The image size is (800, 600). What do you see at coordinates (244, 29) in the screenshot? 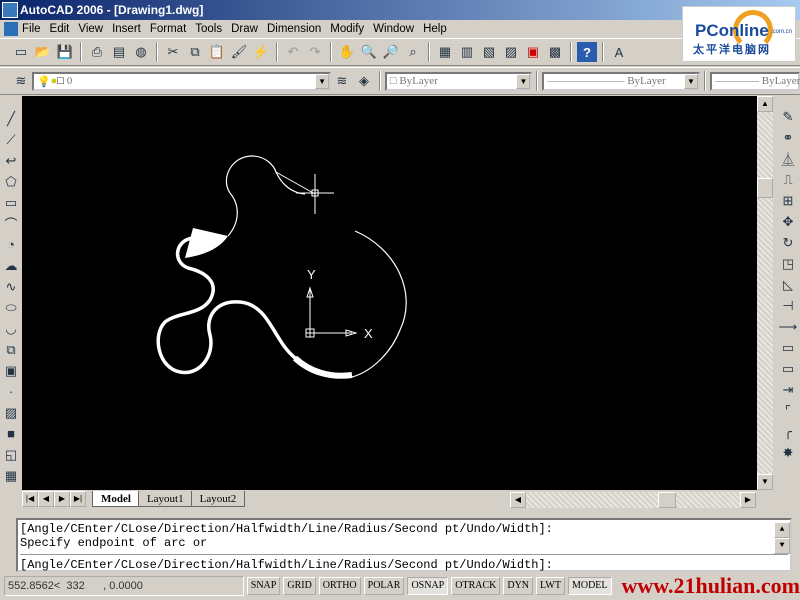
I see `menu-draw: Draw` at bounding box center [244, 29].